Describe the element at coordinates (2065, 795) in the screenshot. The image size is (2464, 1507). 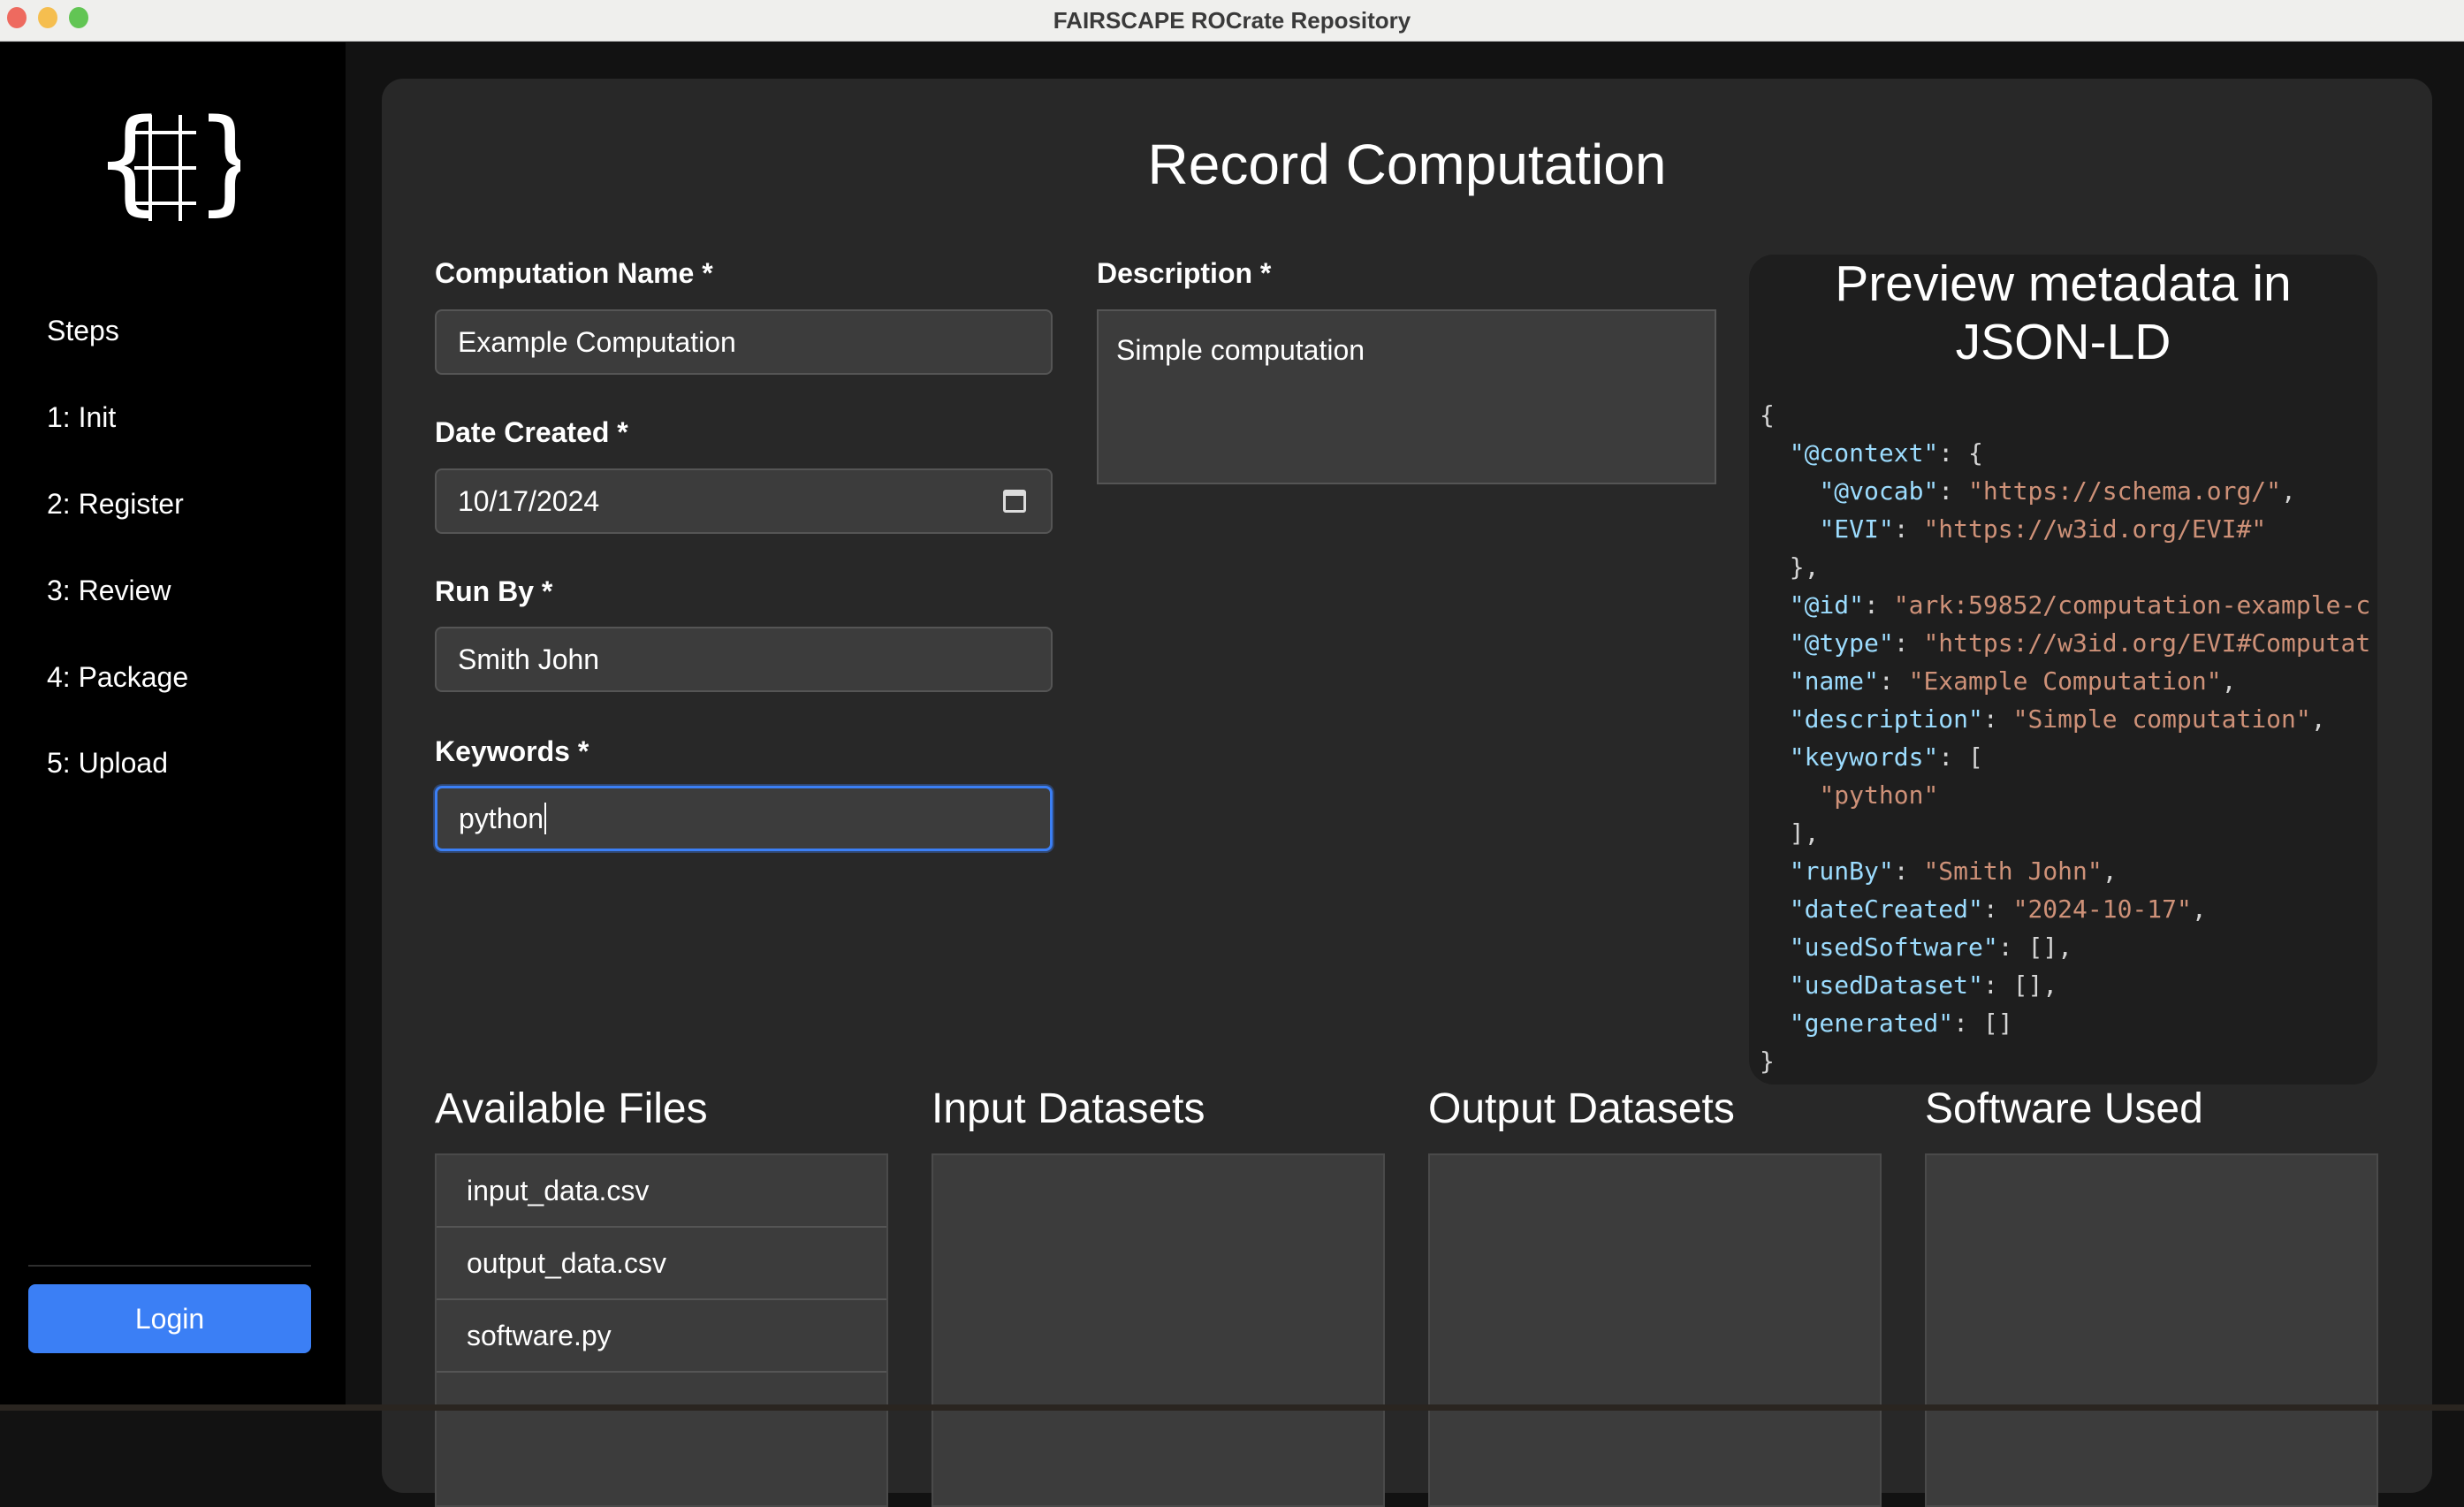
I see `json-line: "python"` at that location.